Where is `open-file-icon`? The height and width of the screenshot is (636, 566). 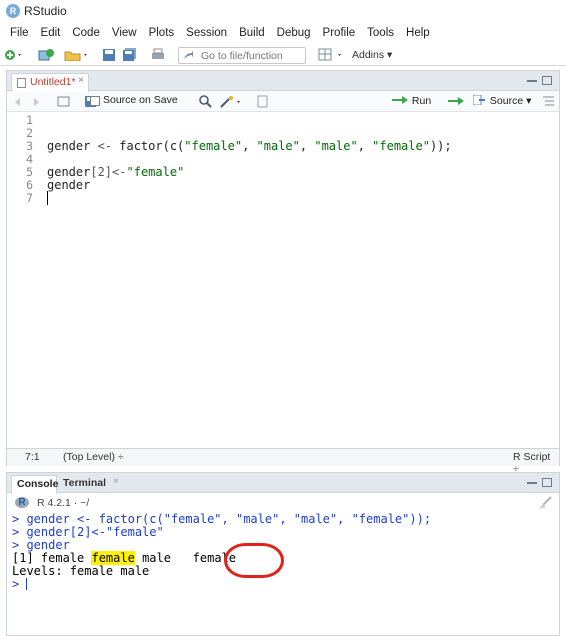
open-file-icon is located at coordinates (78, 54).